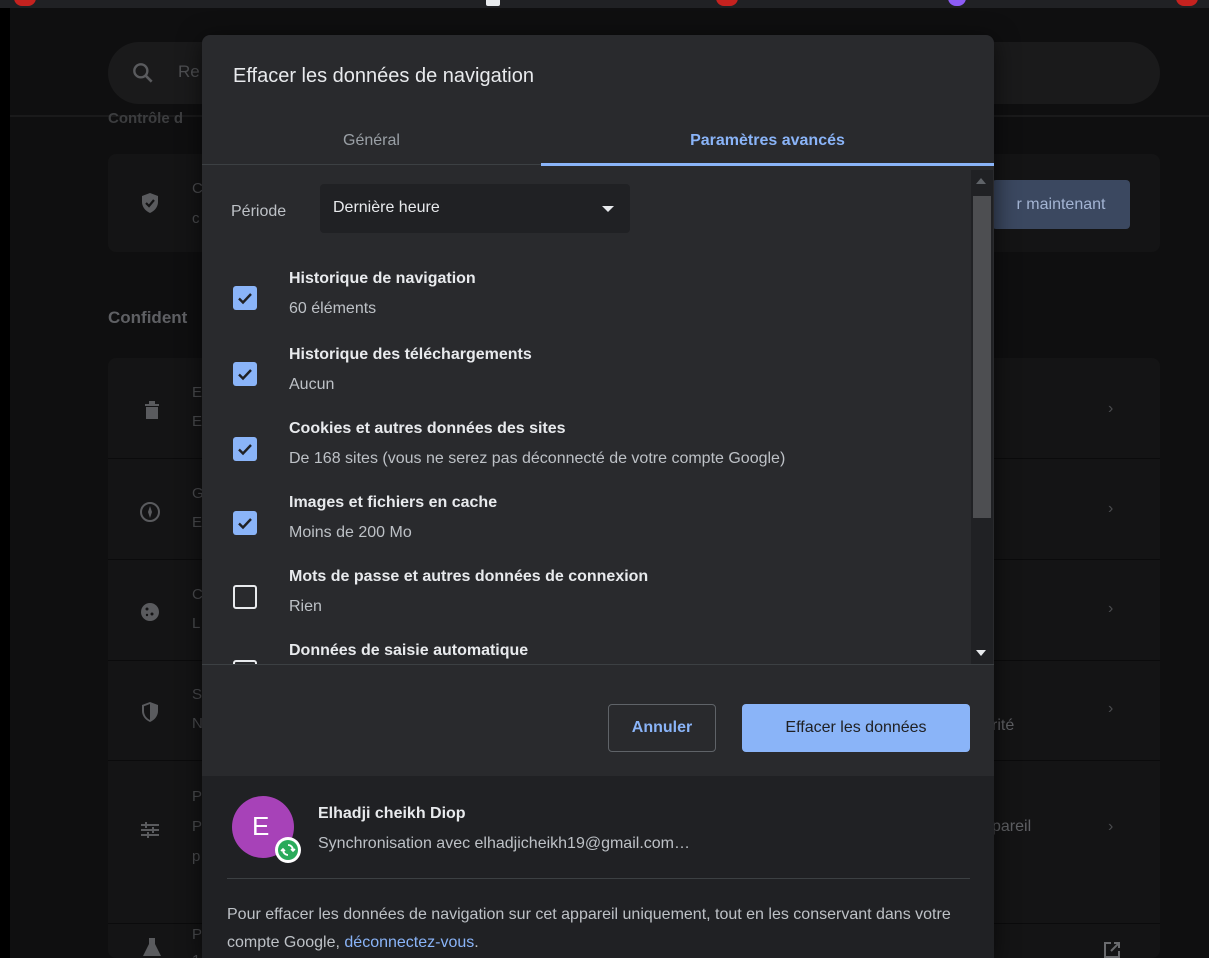 This screenshot has height=958, width=1209. I want to click on cache-checkbox, so click(245, 523).